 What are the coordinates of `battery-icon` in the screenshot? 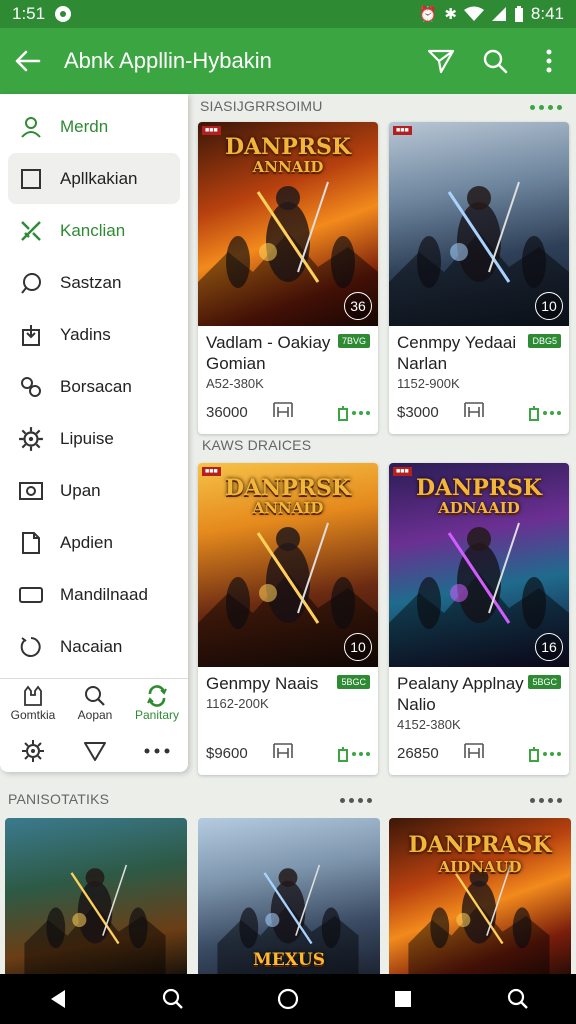 It's located at (518, 13).